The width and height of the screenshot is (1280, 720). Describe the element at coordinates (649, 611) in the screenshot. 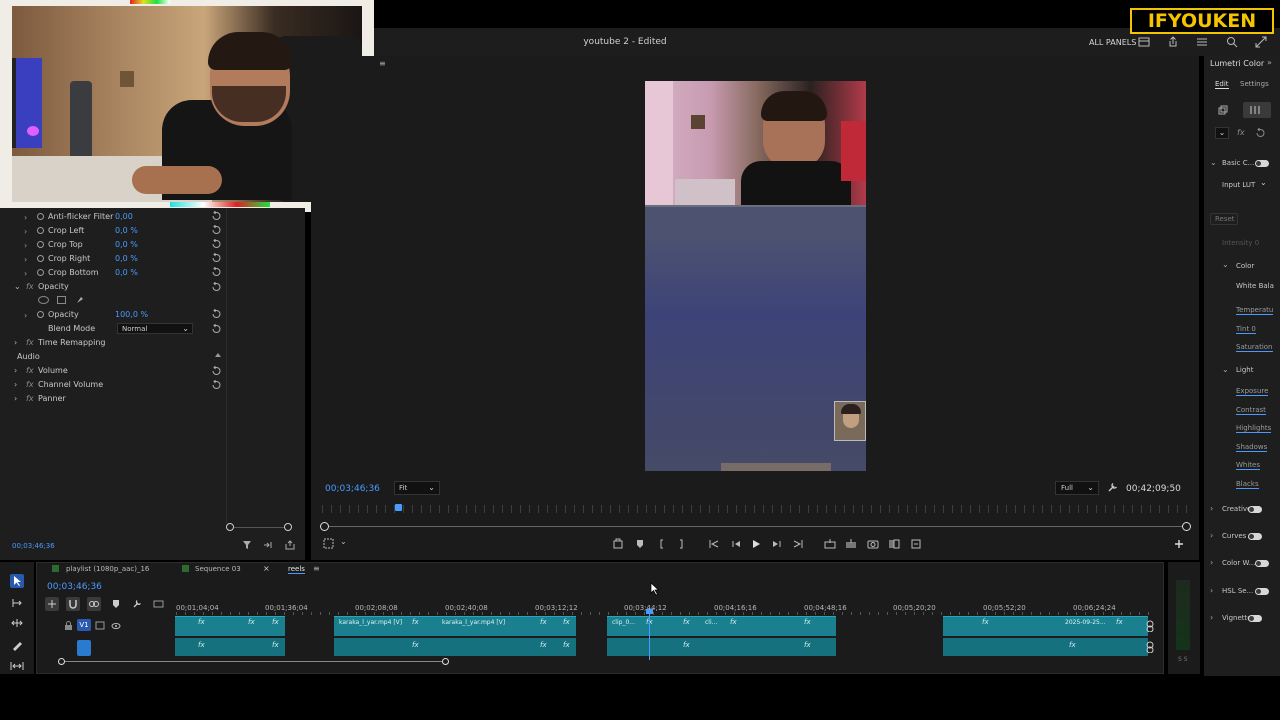

I see `playhead-handle` at that location.